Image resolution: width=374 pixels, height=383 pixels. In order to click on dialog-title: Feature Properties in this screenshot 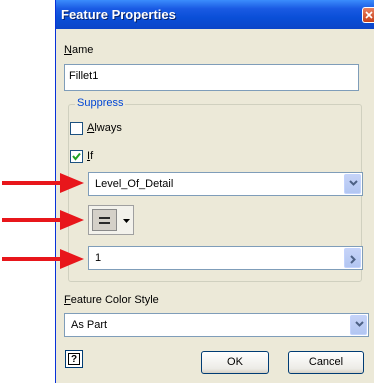, I will do `click(118, 14)`.